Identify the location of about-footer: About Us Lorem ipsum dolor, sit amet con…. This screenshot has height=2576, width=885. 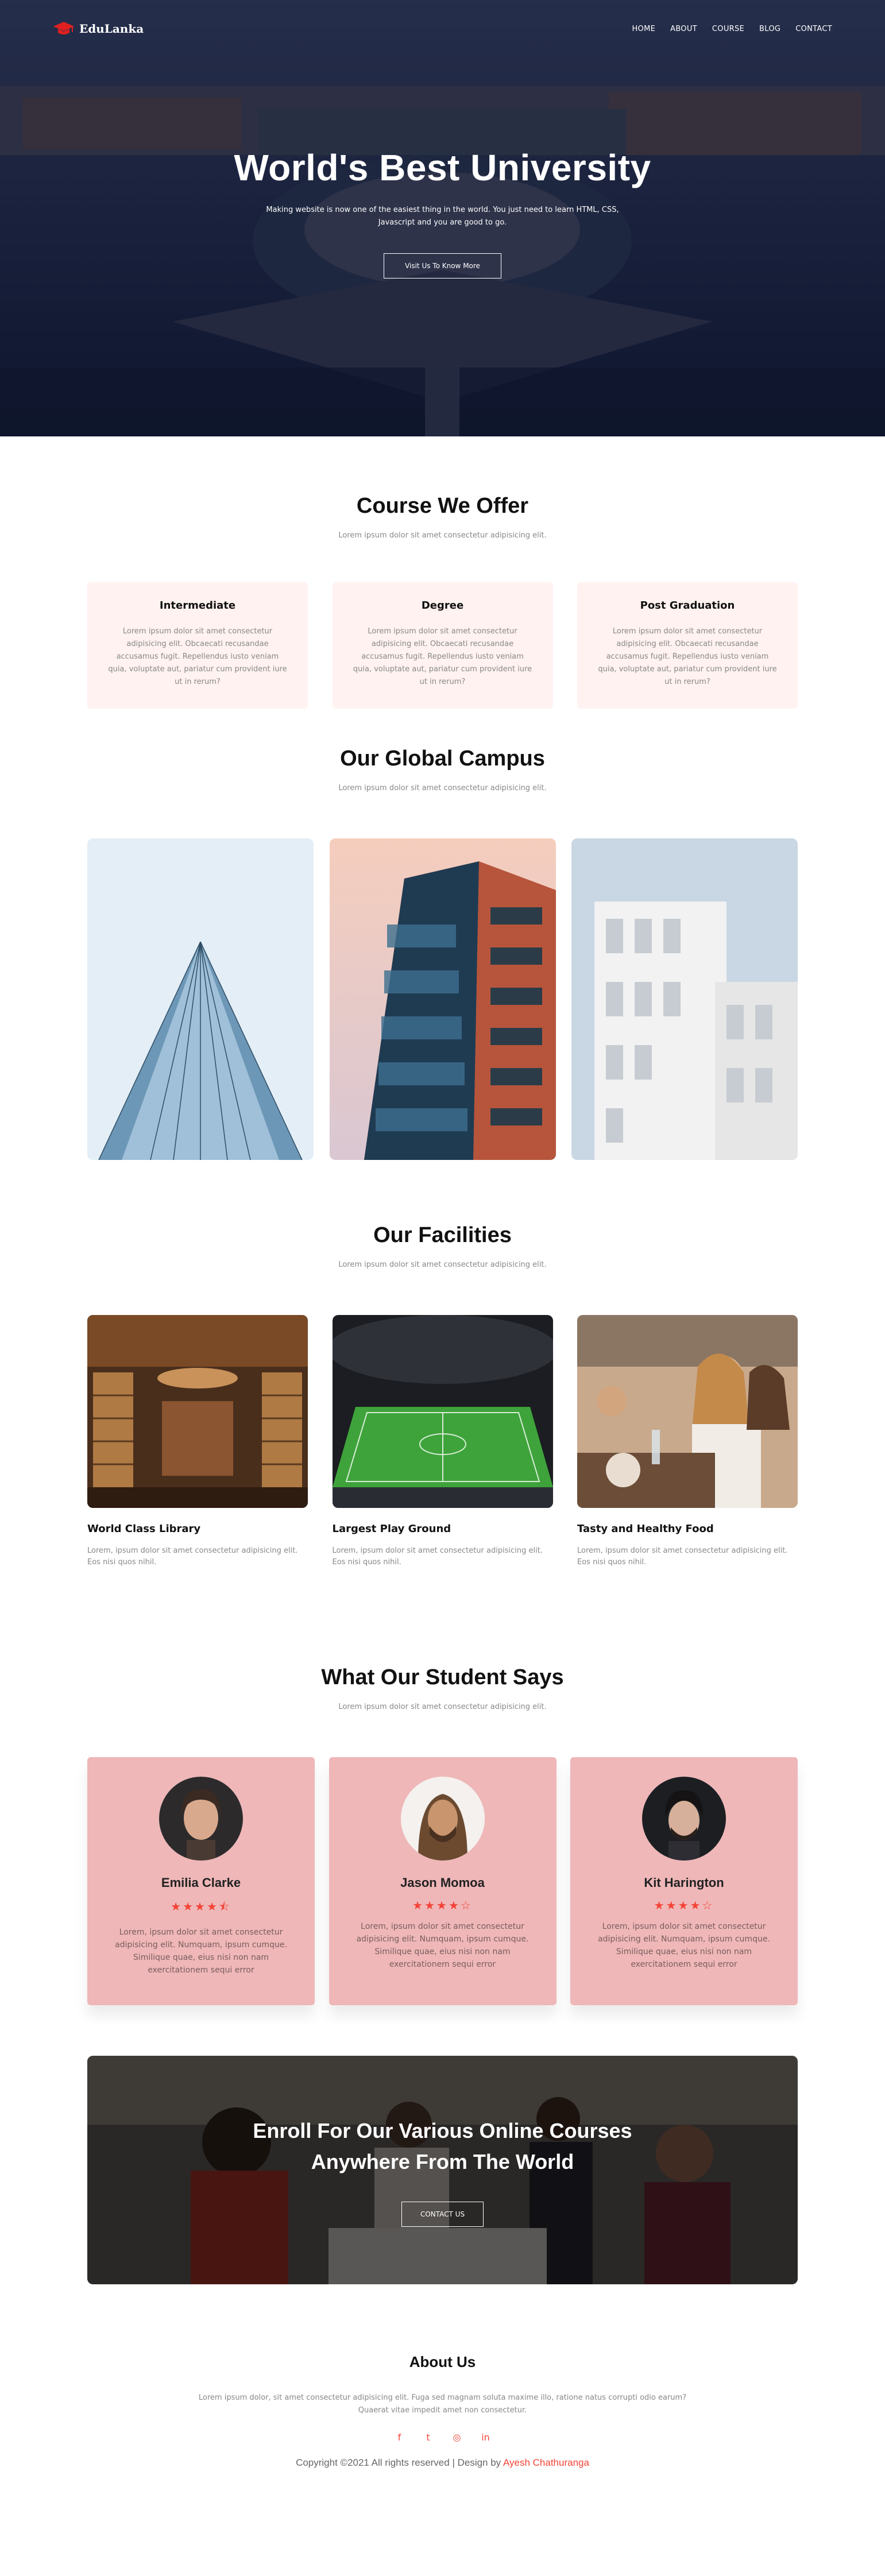
(442, 2436).